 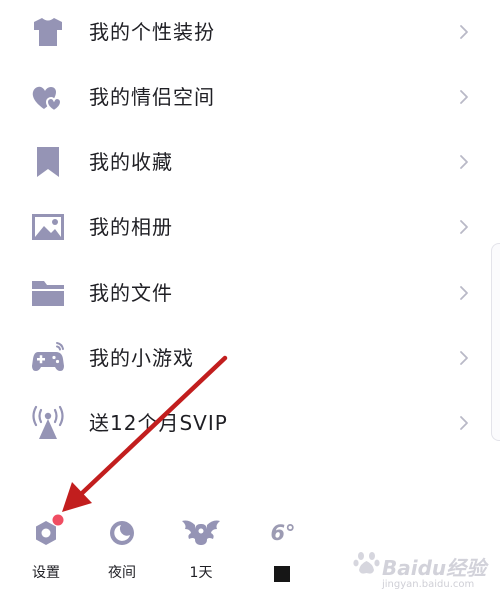 I want to click on settings-button: 设置, so click(x=46, y=550).